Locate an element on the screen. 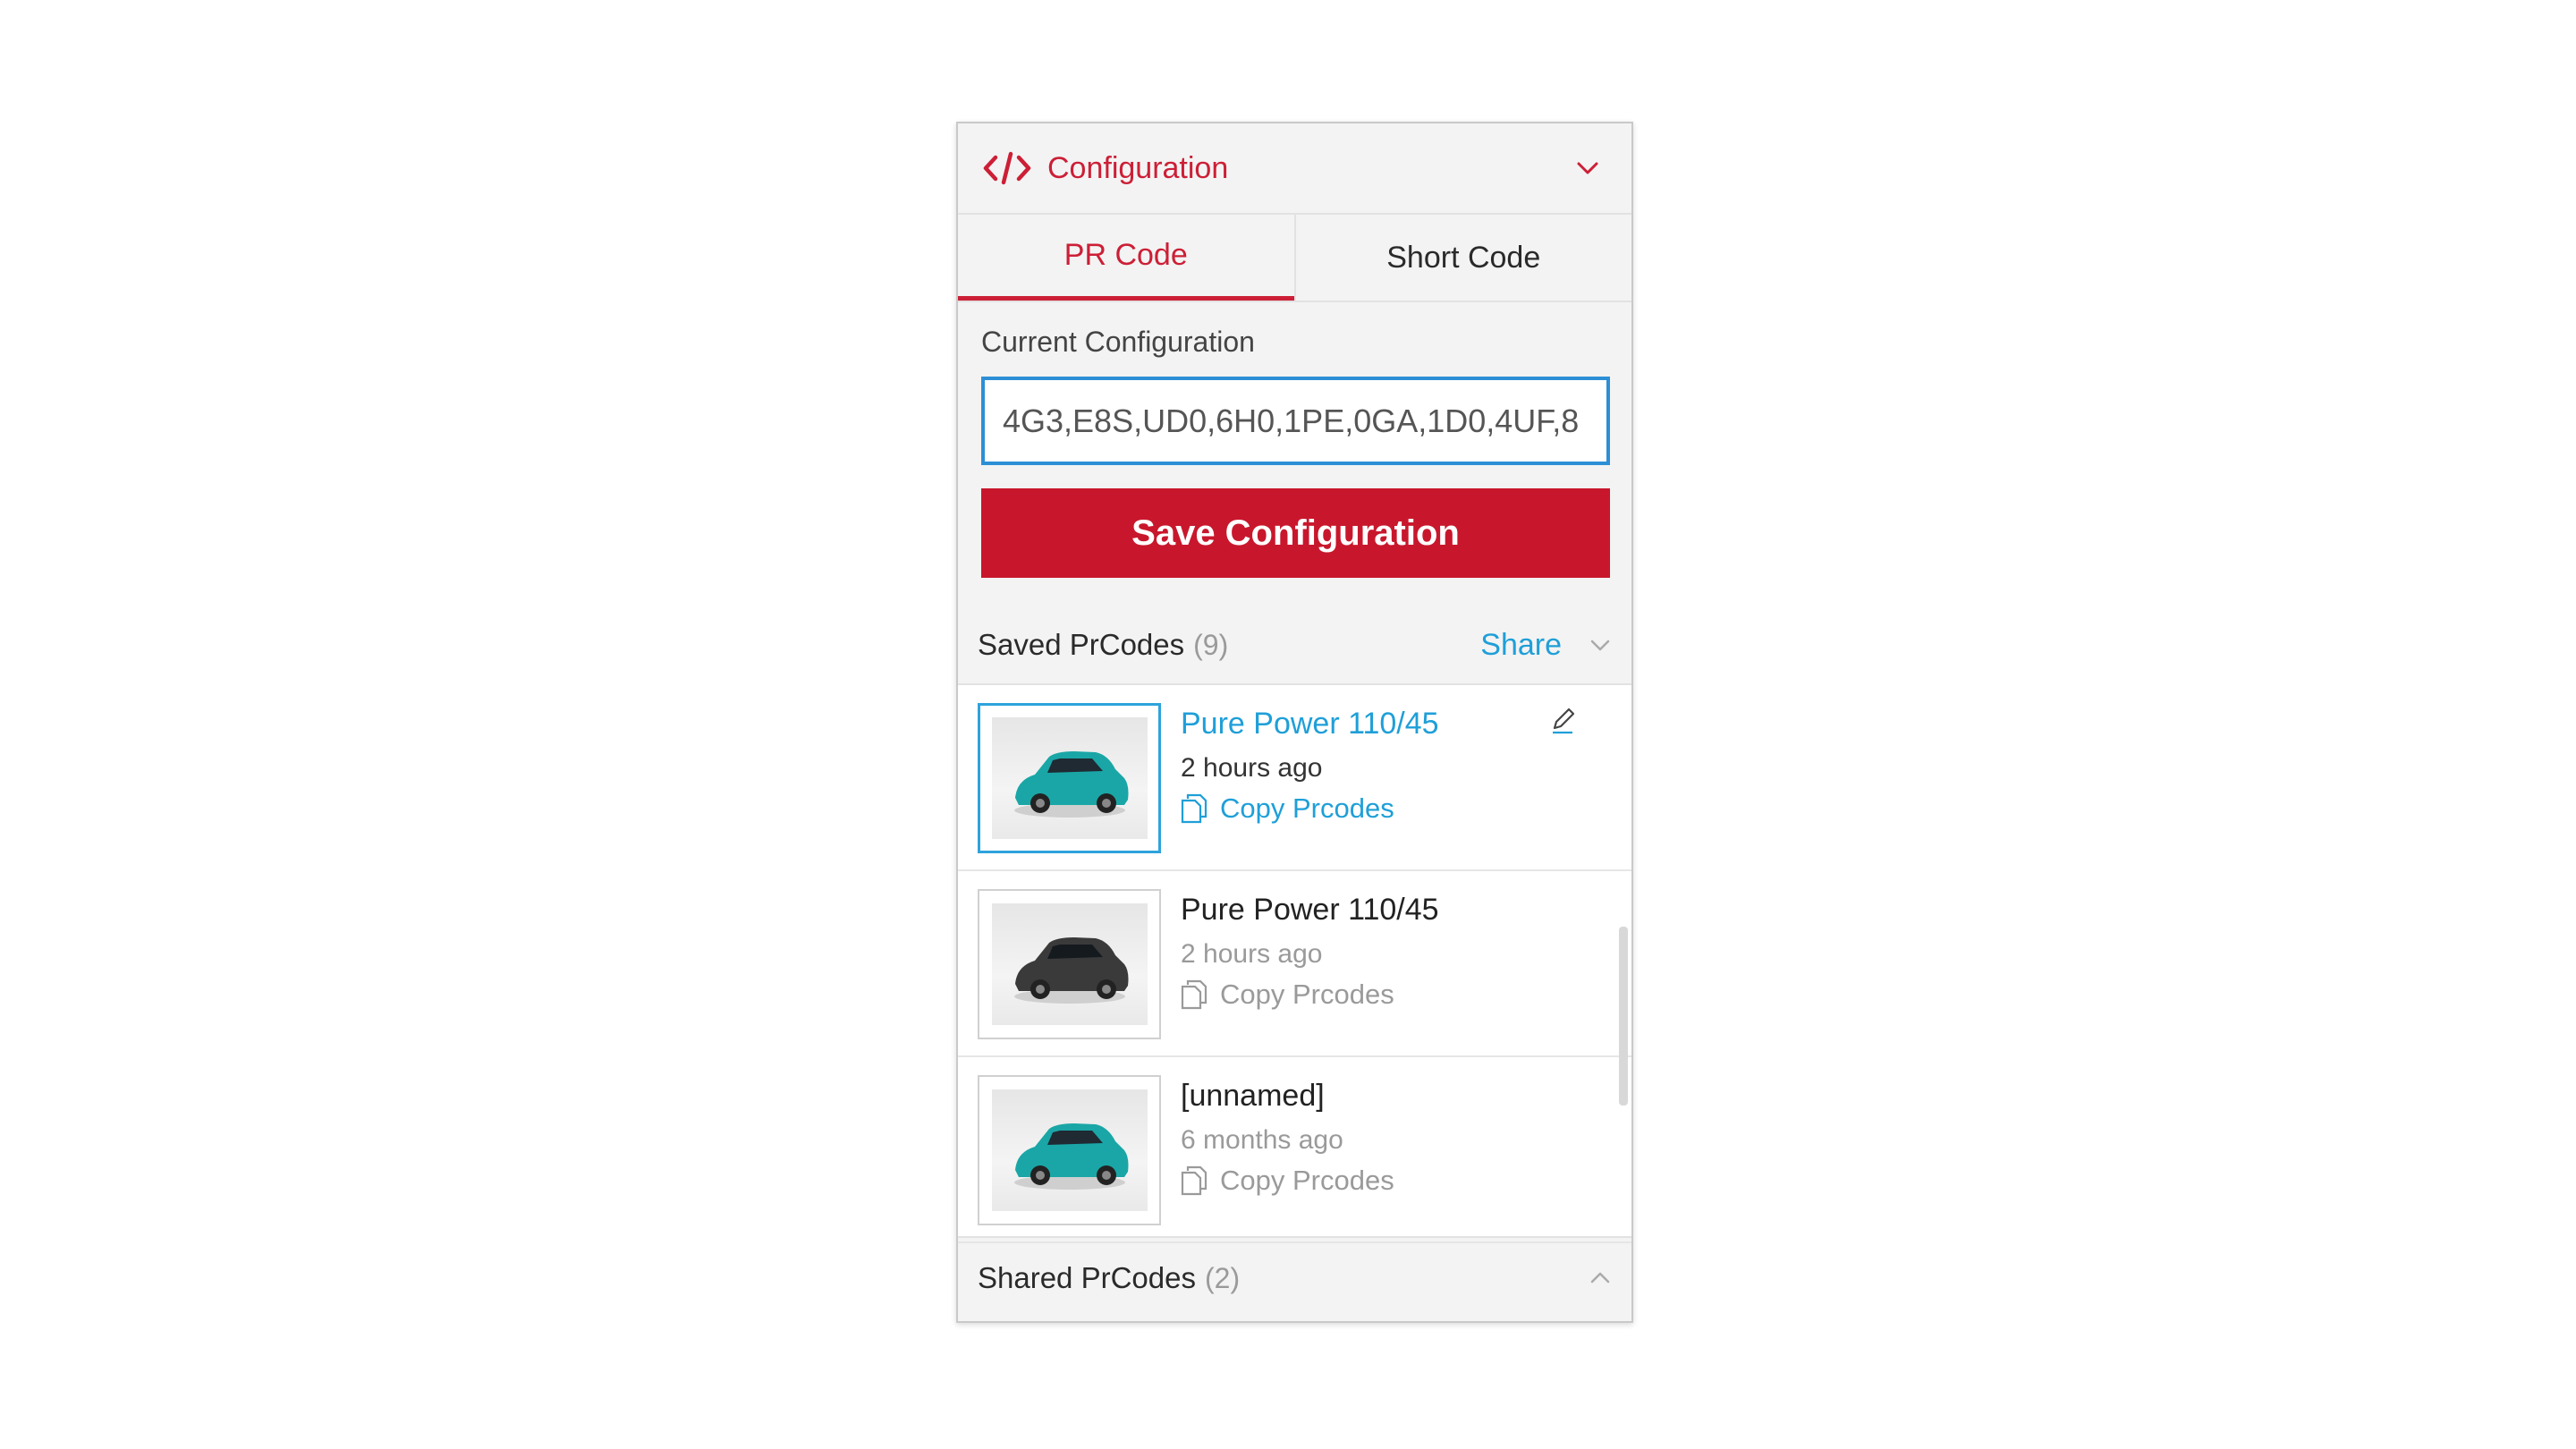 The height and width of the screenshot is (1449, 2576). current-configuration-label: Current Configuration is located at coordinates (1118, 342).